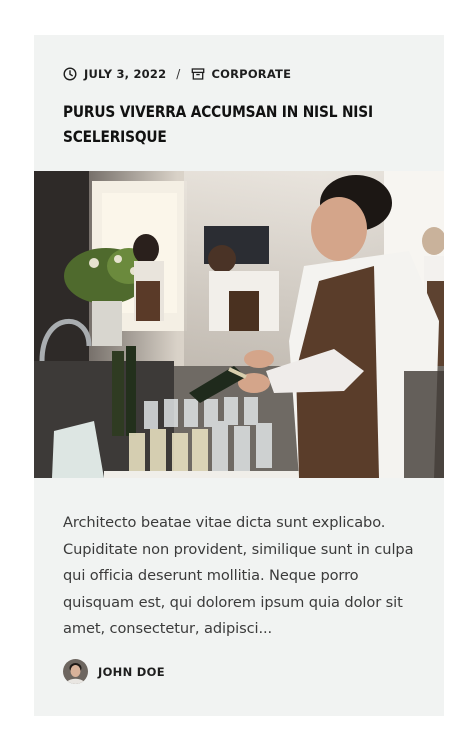 Image resolution: width=461 pixels, height=729 pixels. I want to click on author-avatar, so click(75, 671).